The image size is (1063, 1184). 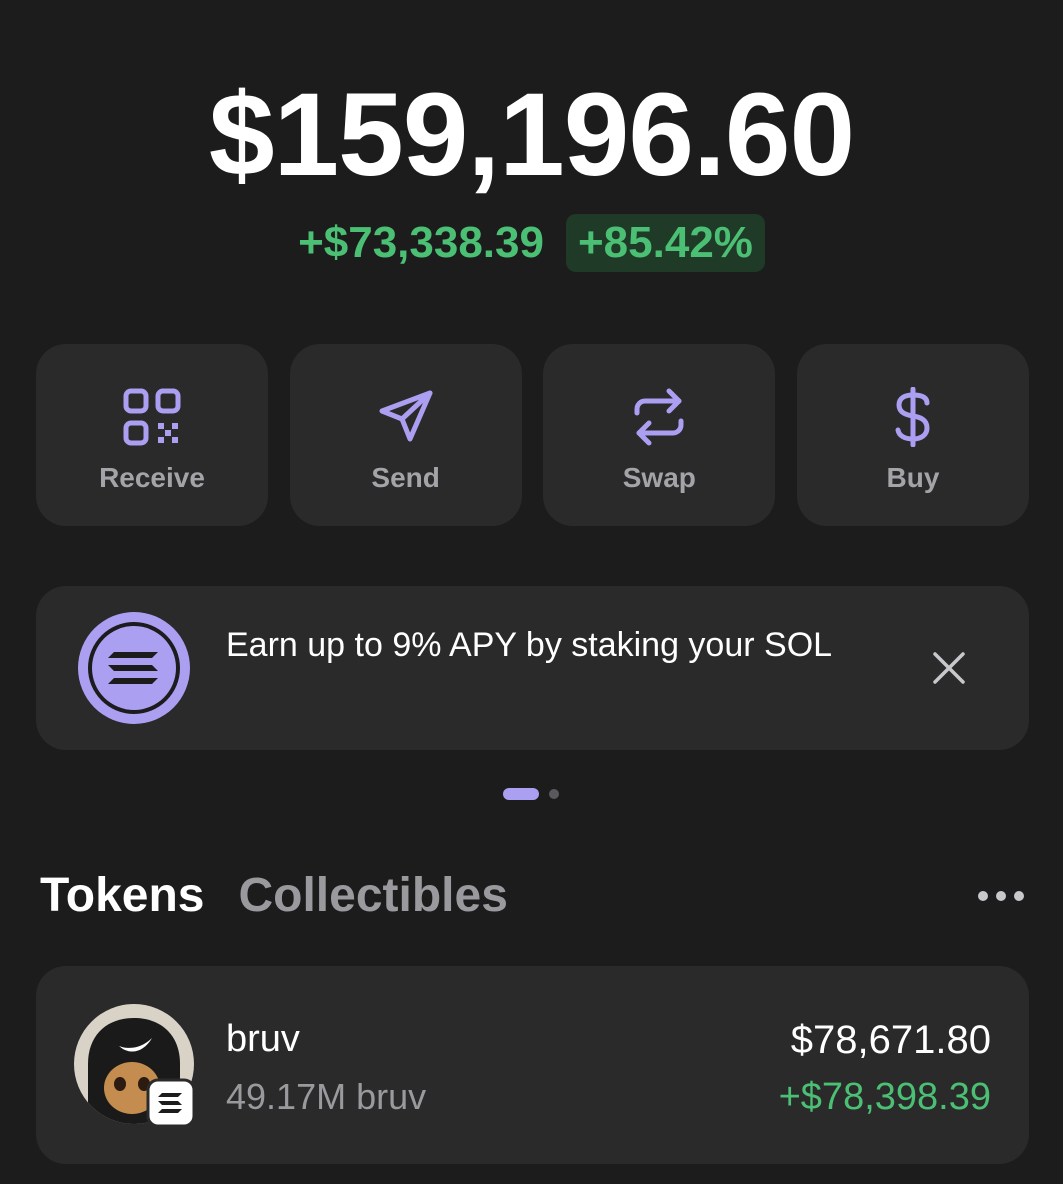 What do you see at coordinates (531, 135) in the screenshot?
I see `portfolio-balance: $159,196.60` at bounding box center [531, 135].